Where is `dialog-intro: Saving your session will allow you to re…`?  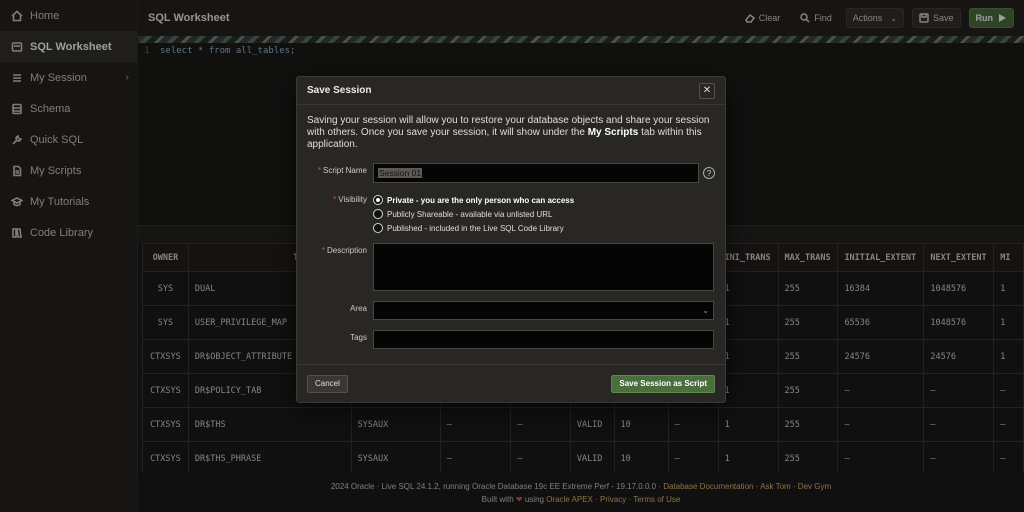 dialog-intro: Saving your session will allow you to re… is located at coordinates (511, 128).